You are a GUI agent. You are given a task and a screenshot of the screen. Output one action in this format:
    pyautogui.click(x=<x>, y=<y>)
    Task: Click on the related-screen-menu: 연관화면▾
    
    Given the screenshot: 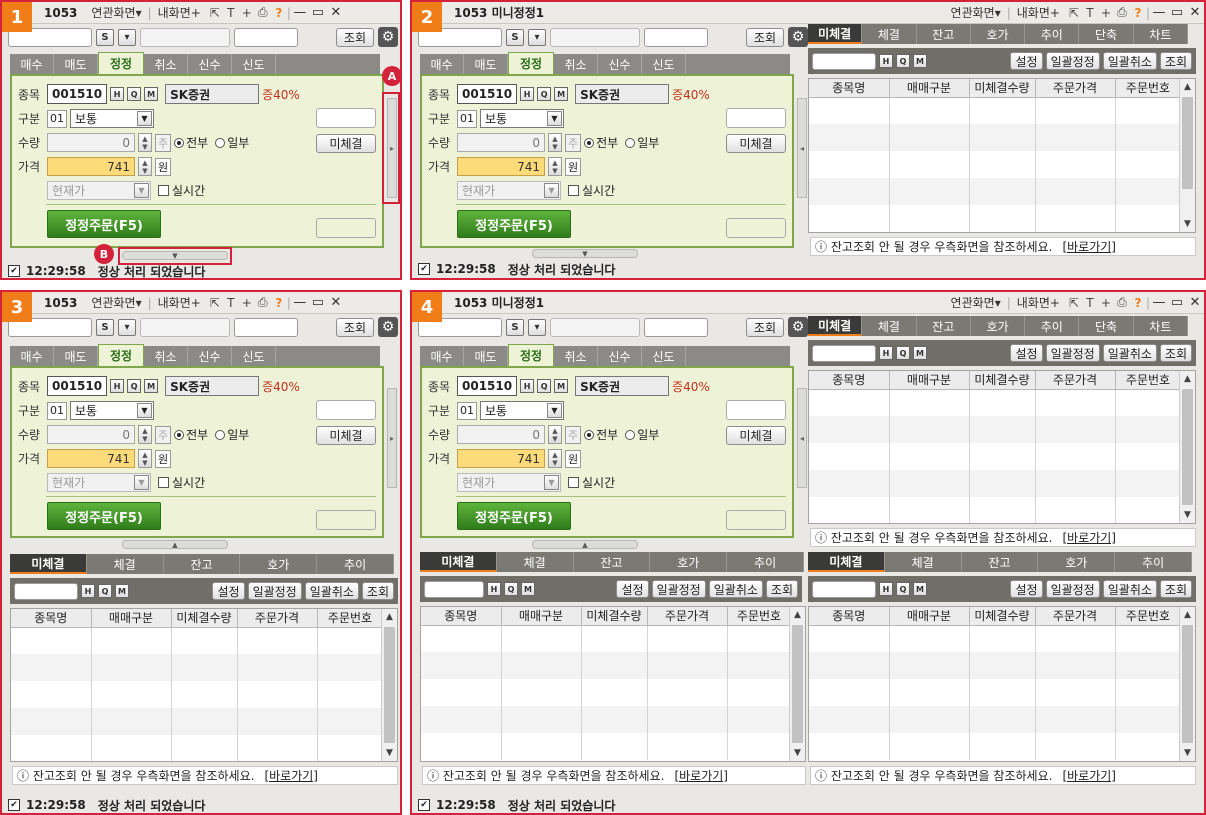 What is the action you would take?
    pyautogui.click(x=116, y=302)
    